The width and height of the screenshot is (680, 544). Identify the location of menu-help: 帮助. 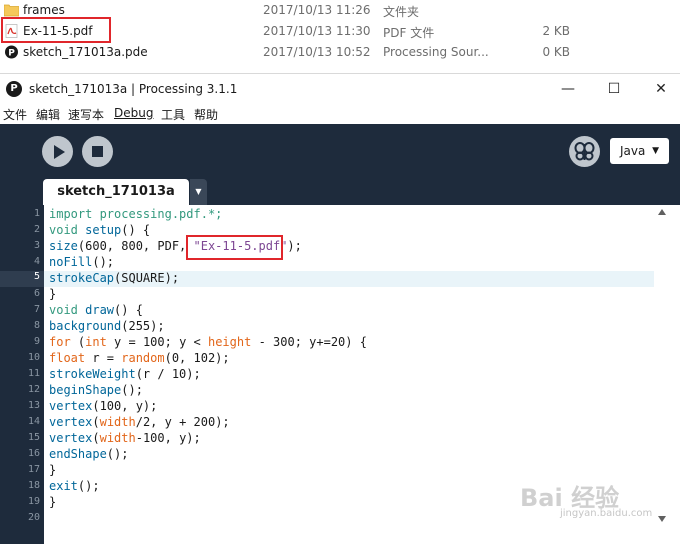
(206, 114).